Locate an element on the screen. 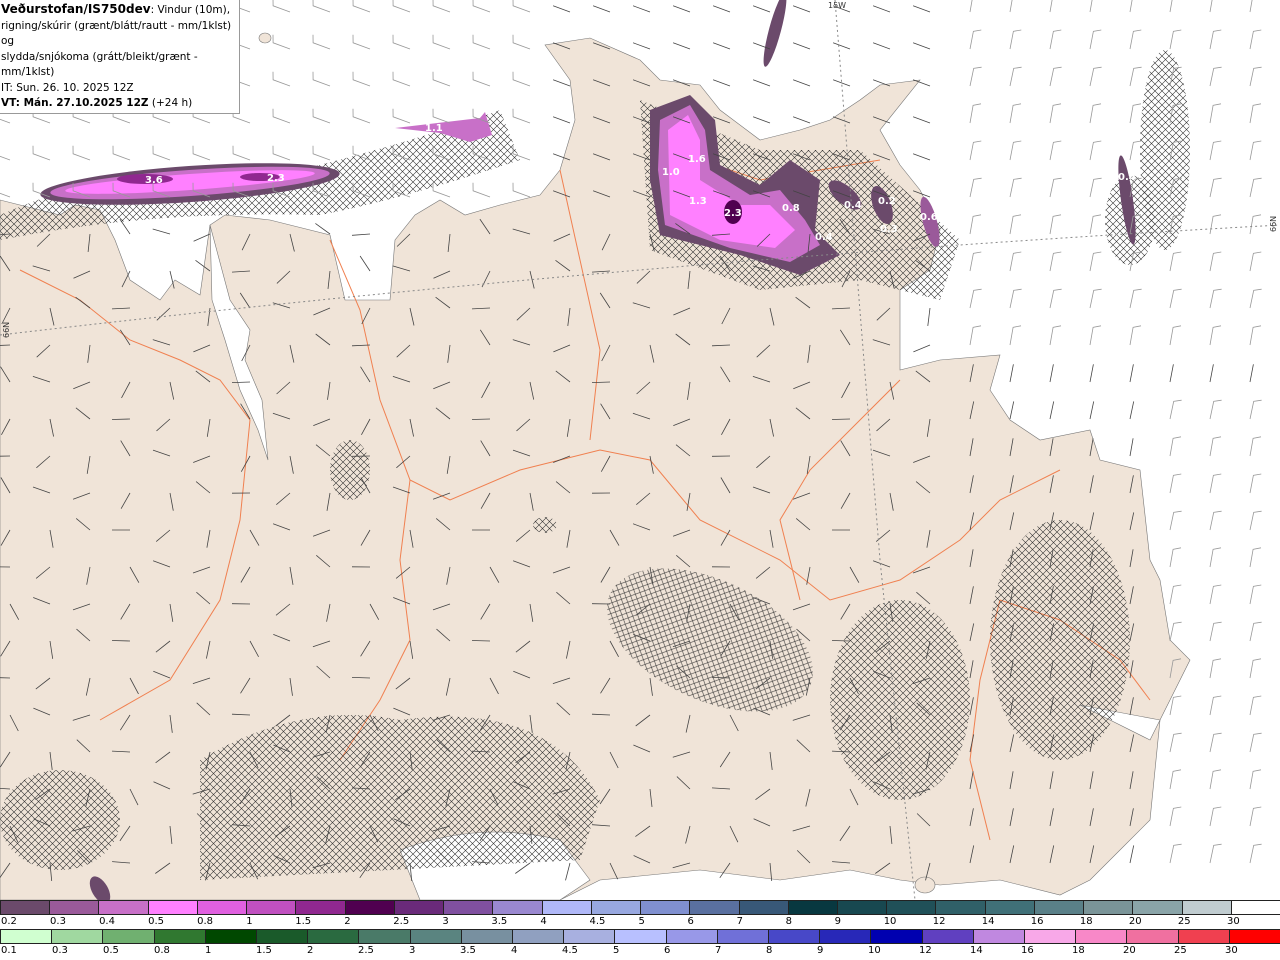 This screenshot has height=960, width=1280. valid-time-line: VT: Mán. 27.10.2025 12Z (+24 h) is located at coordinates (118, 104).